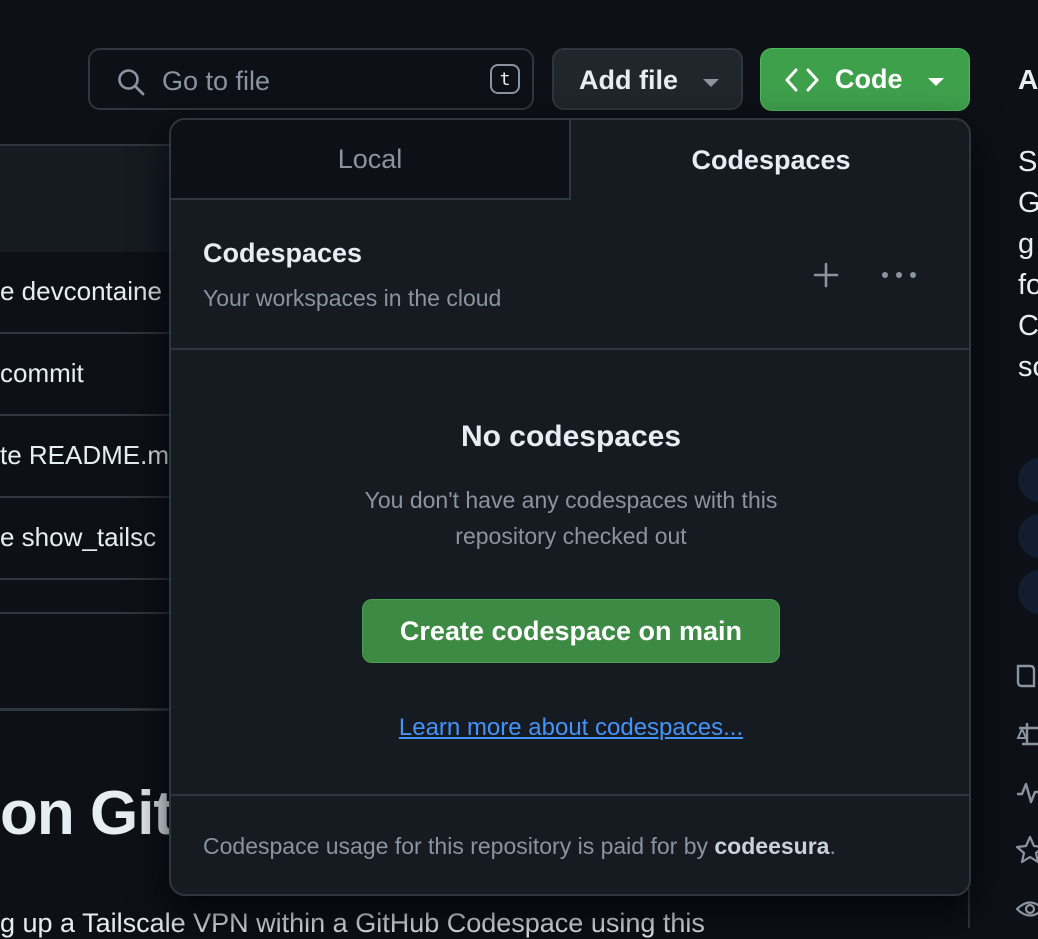 The image size is (1038, 939). Describe the element at coordinates (1028, 203) in the screenshot. I see `about-line: G` at that location.